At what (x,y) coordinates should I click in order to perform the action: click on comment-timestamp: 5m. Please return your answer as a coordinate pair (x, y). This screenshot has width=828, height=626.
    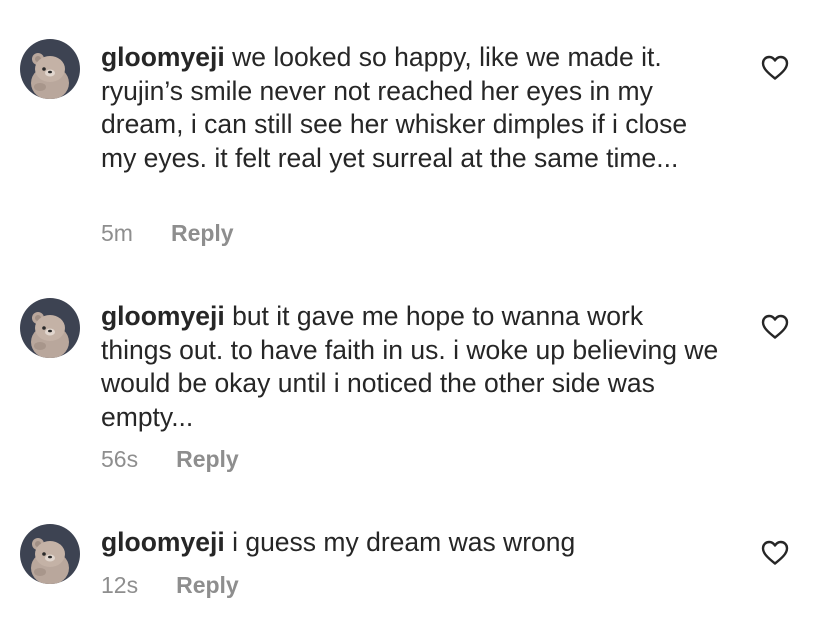
    Looking at the image, I should click on (117, 233).